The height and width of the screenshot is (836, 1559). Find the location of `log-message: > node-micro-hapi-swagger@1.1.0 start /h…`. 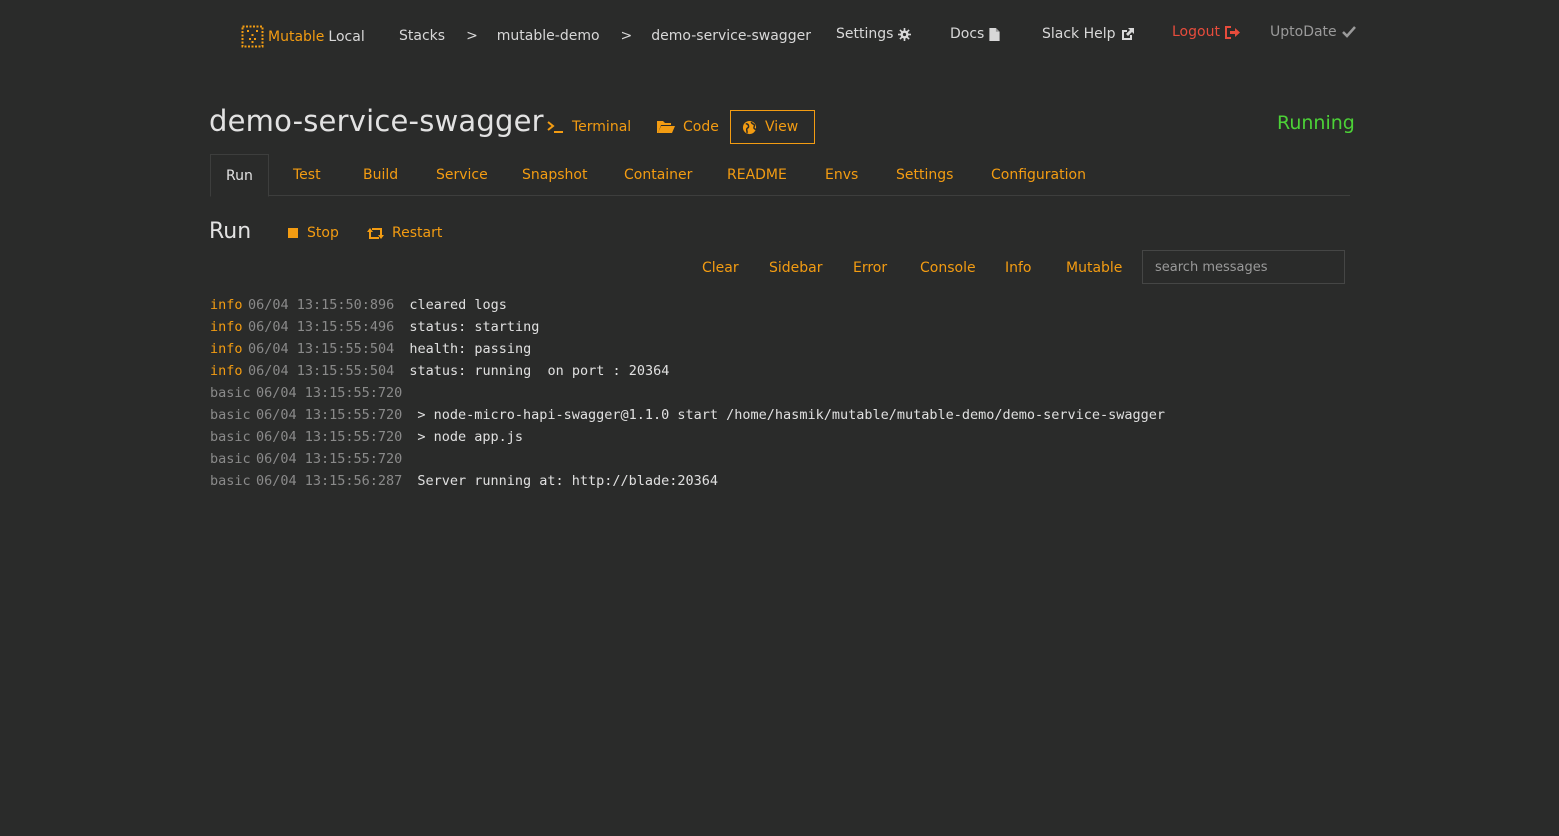

log-message: > node-micro-hapi-swagger@1.1.0 start /h… is located at coordinates (791, 415).